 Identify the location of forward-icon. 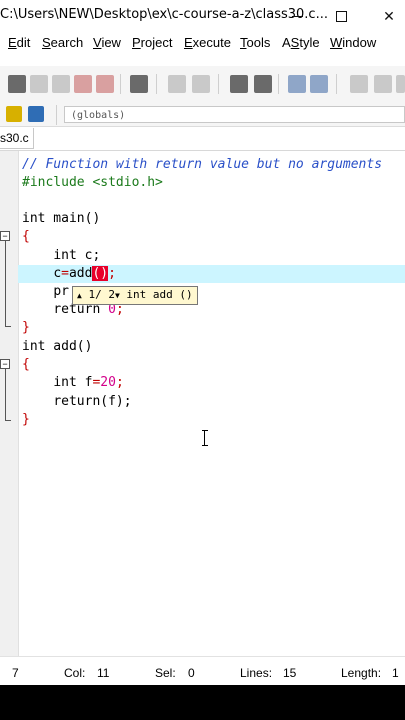
(383, 84).